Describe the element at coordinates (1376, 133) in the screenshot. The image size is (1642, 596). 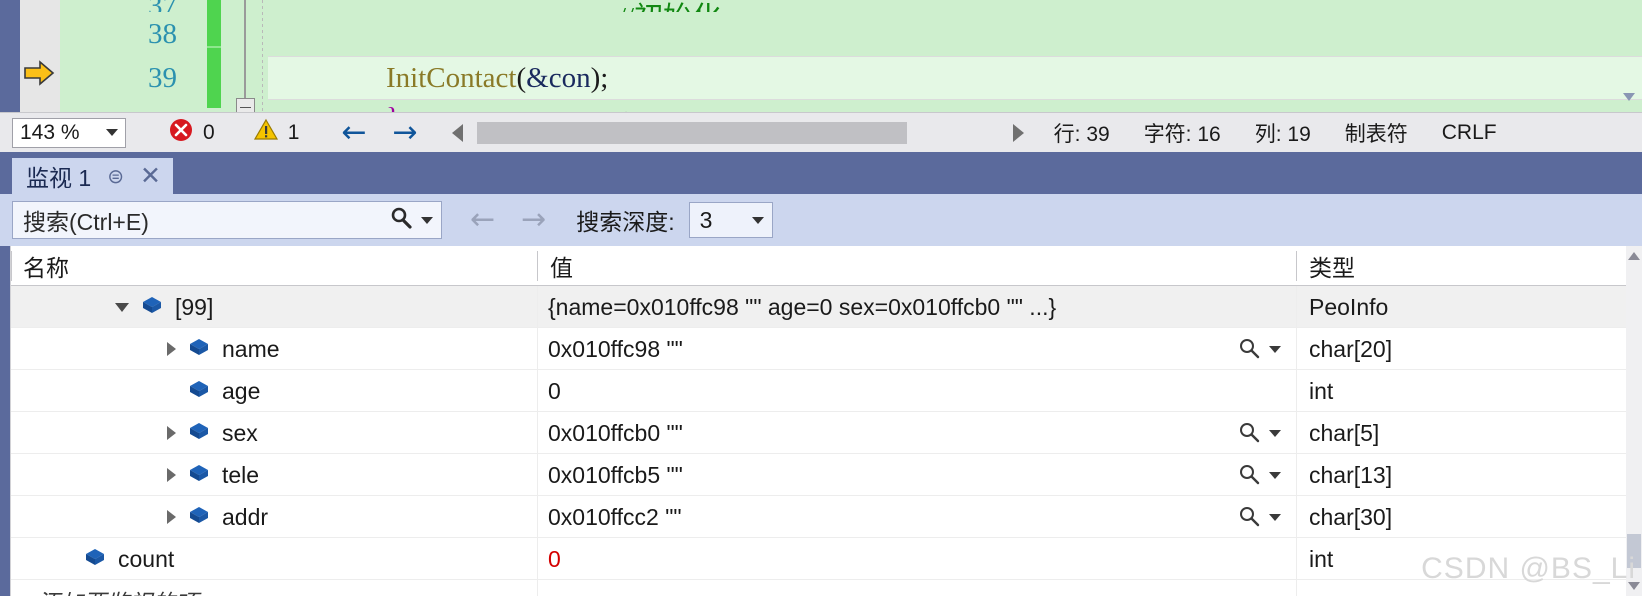
I see `status-indentation-mode: 制表符` at that location.